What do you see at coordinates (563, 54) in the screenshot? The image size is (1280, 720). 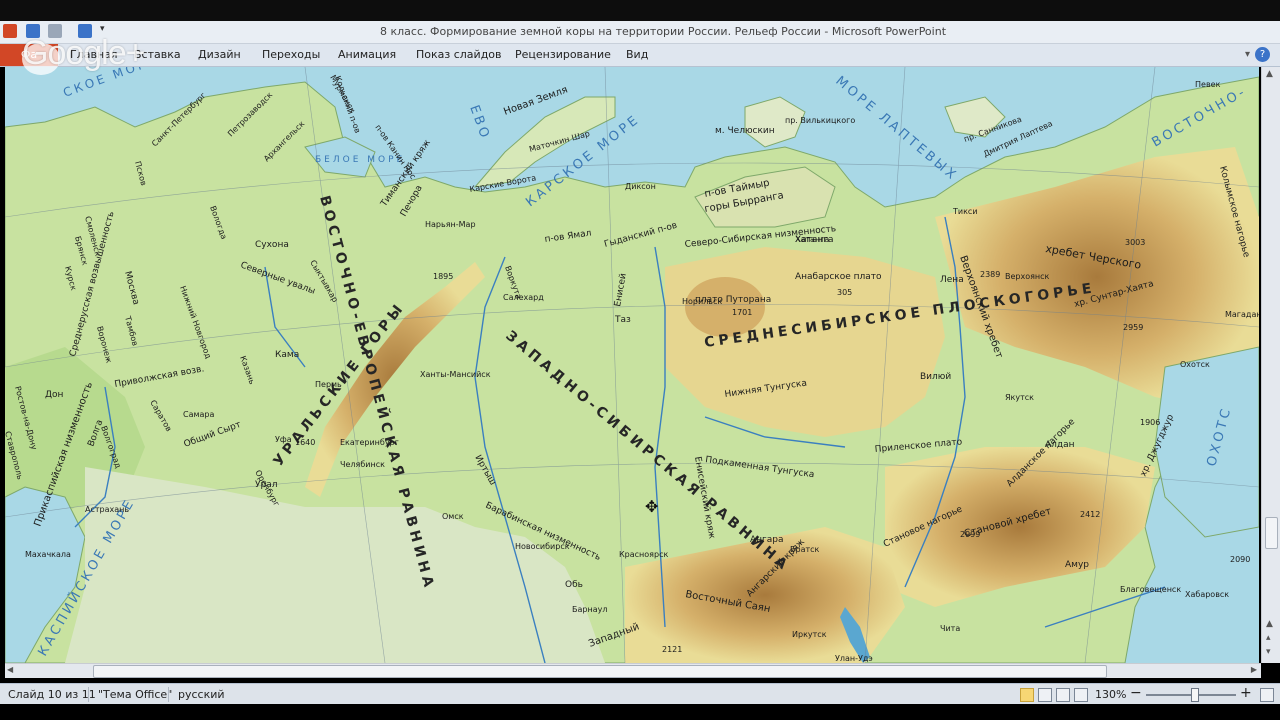 I see `tab-review: Рецензирование` at bounding box center [563, 54].